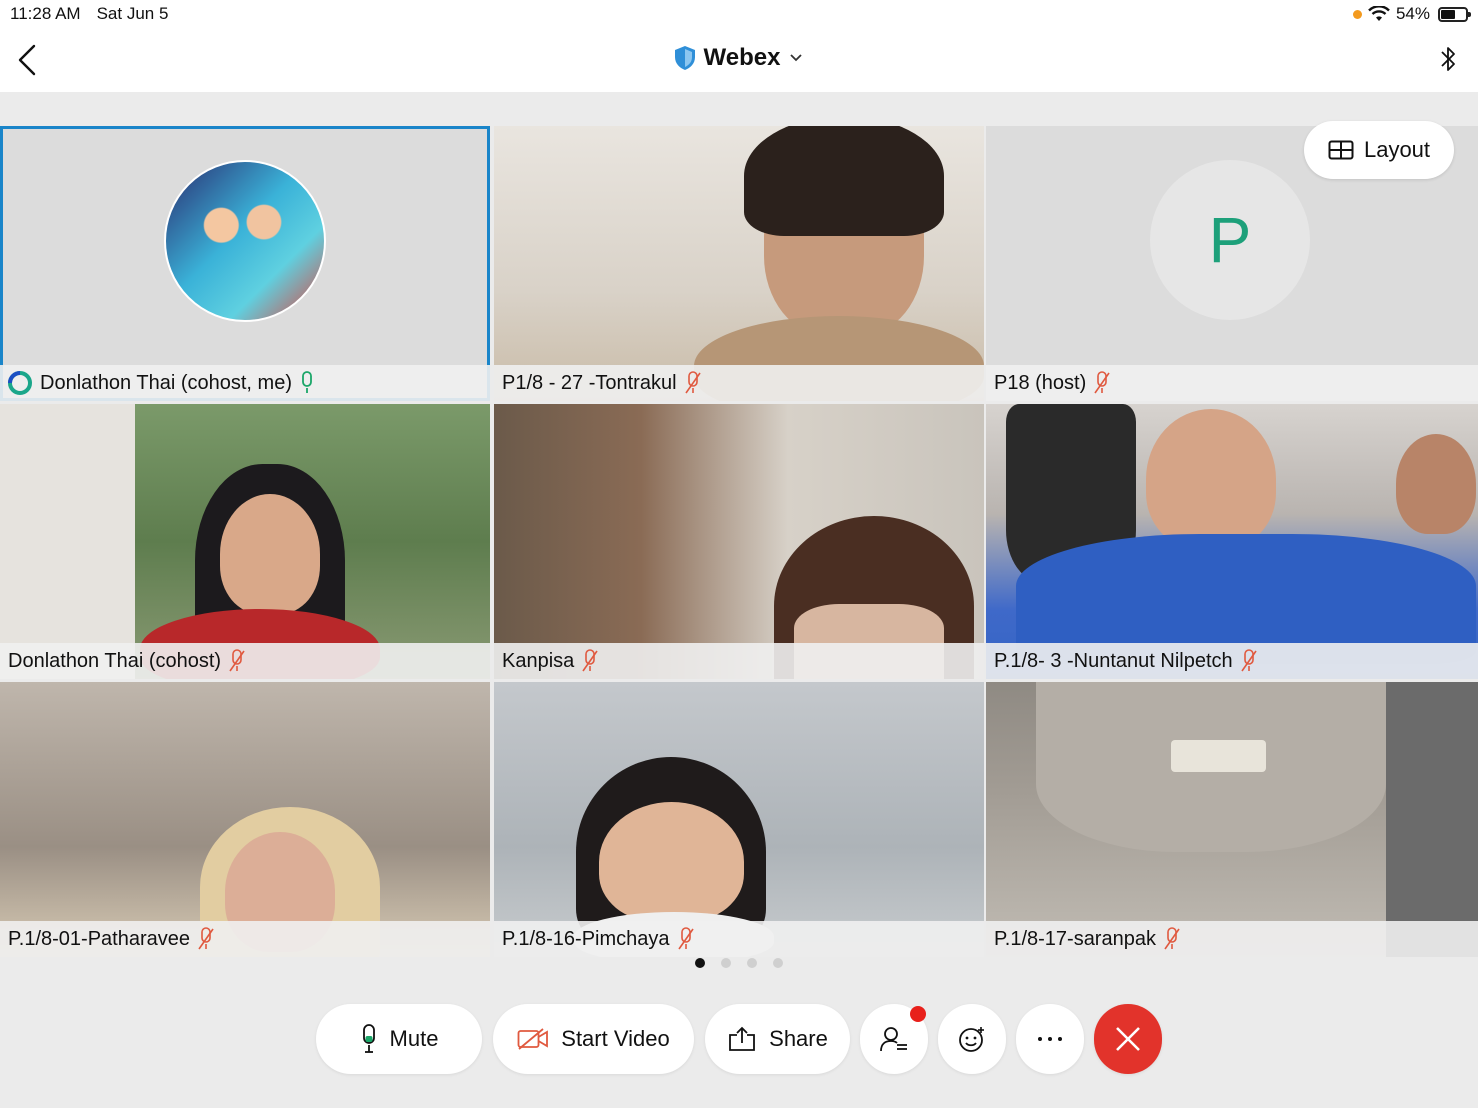 The height and width of the screenshot is (1108, 1478). What do you see at coordinates (99, 938) in the screenshot?
I see `participant-name: P.1/8-01-Patharavee` at bounding box center [99, 938].